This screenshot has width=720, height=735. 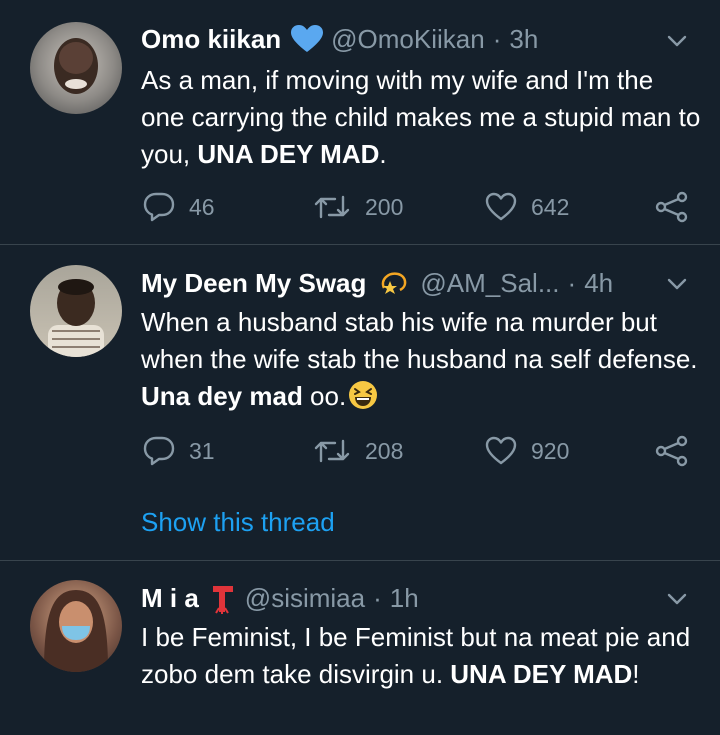 I want to click on tweet-text-tail: !, so click(x=636, y=674).